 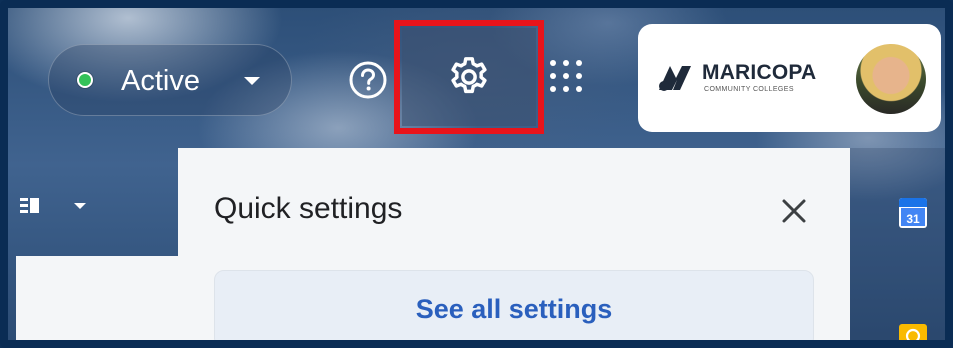 I want to click on status-dot, so click(x=85, y=80).